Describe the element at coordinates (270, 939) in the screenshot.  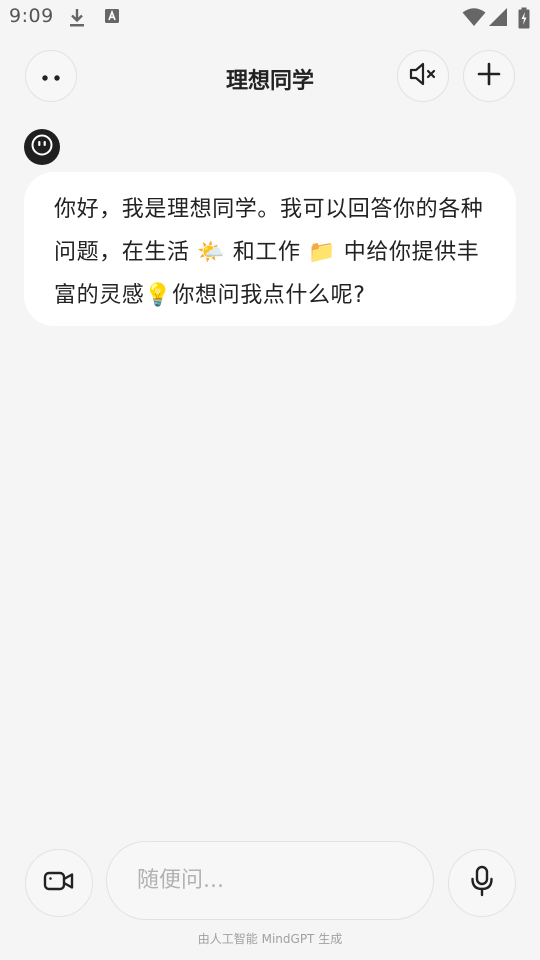
I see `ai-disclaimer: 由人工智能 MindGPT 生成` at that location.